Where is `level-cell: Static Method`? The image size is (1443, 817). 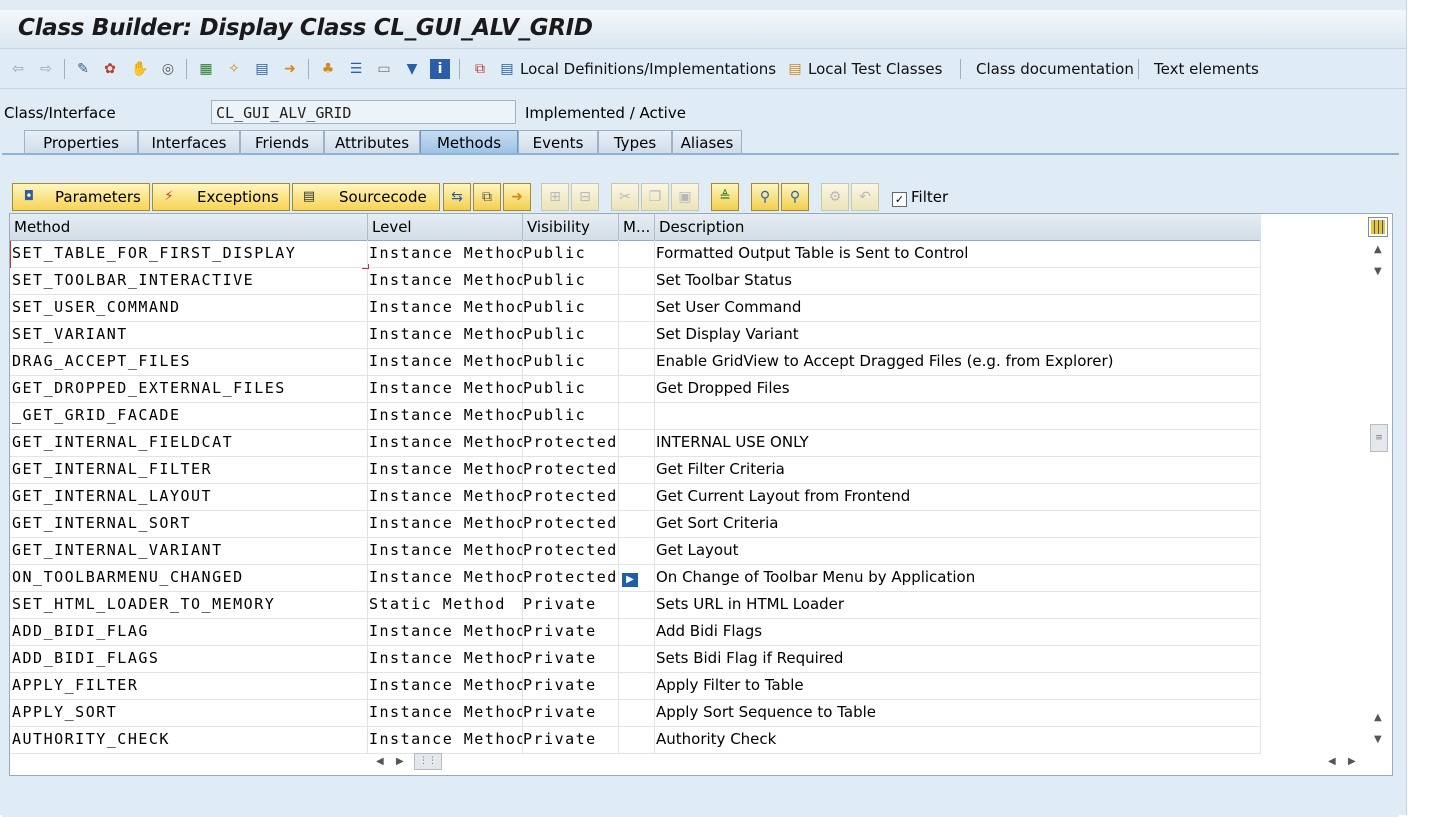 level-cell: Static Method is located at coordinates (445, 604).